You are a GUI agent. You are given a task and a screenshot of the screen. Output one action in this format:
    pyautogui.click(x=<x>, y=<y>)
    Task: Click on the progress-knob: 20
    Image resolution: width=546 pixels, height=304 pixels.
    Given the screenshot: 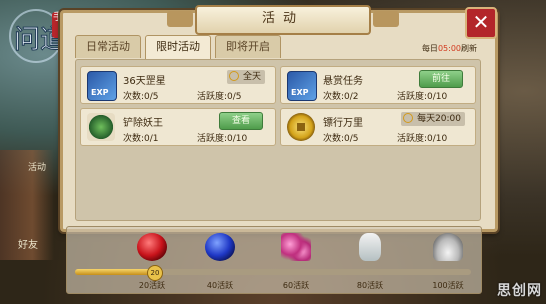 What is the action you would take?
    pyautogui.click(x=155, y=273)
    